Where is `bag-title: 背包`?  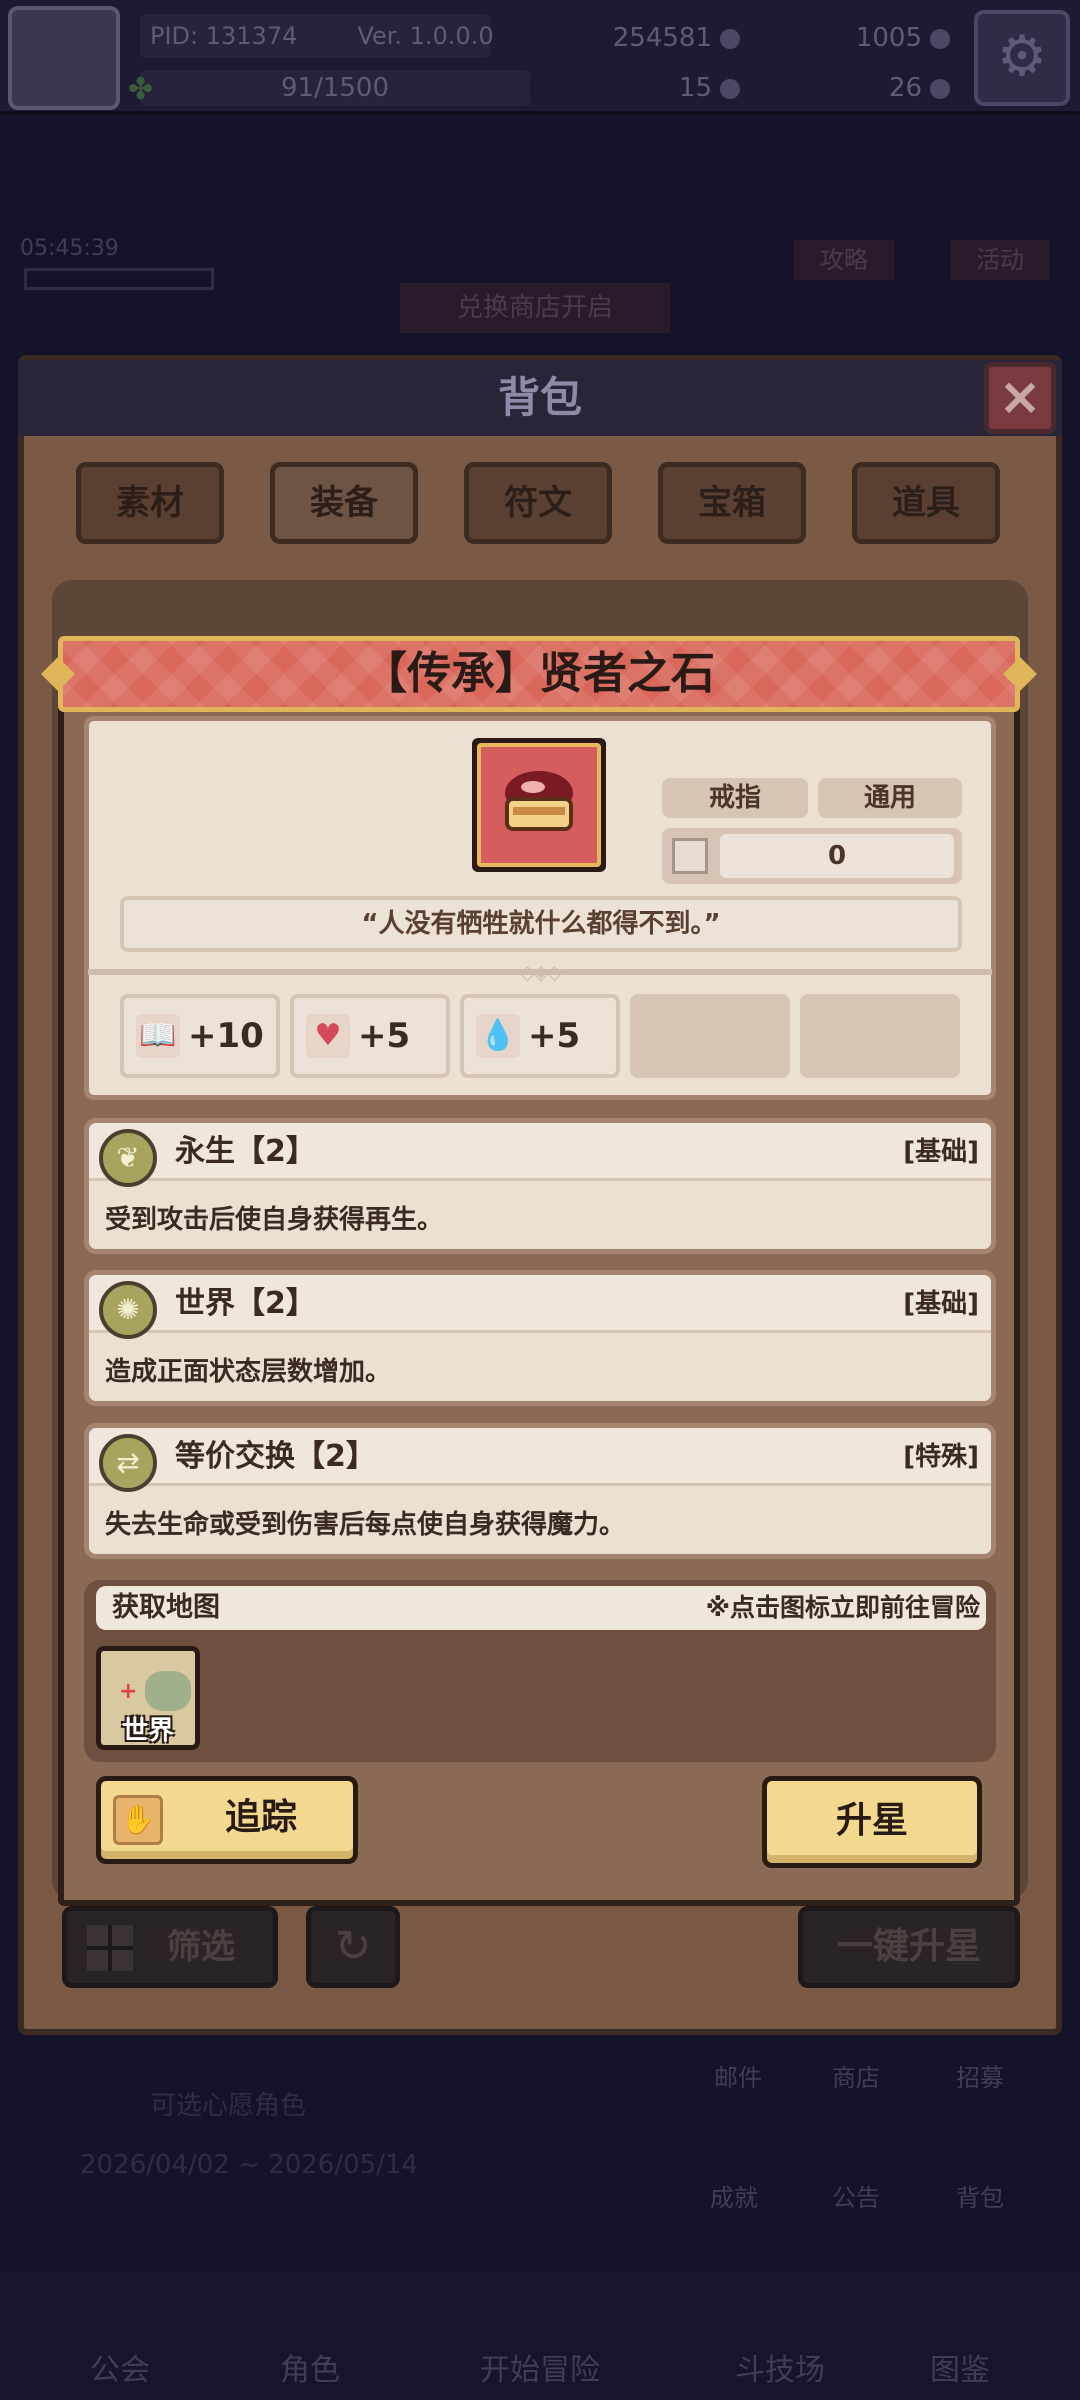 bag-title: 背包 is located at coordinates (539, 397).